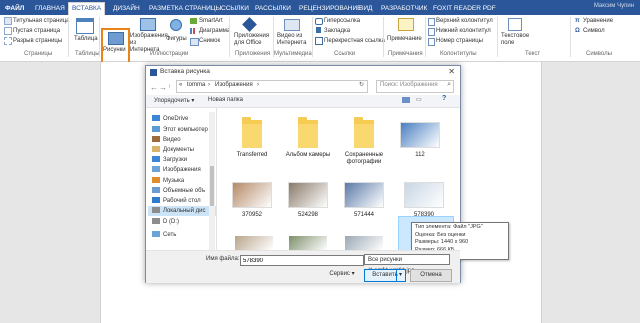 This screenshot has width=640, height=323. I want to click on nav-item: Документы, so click(173, 150).